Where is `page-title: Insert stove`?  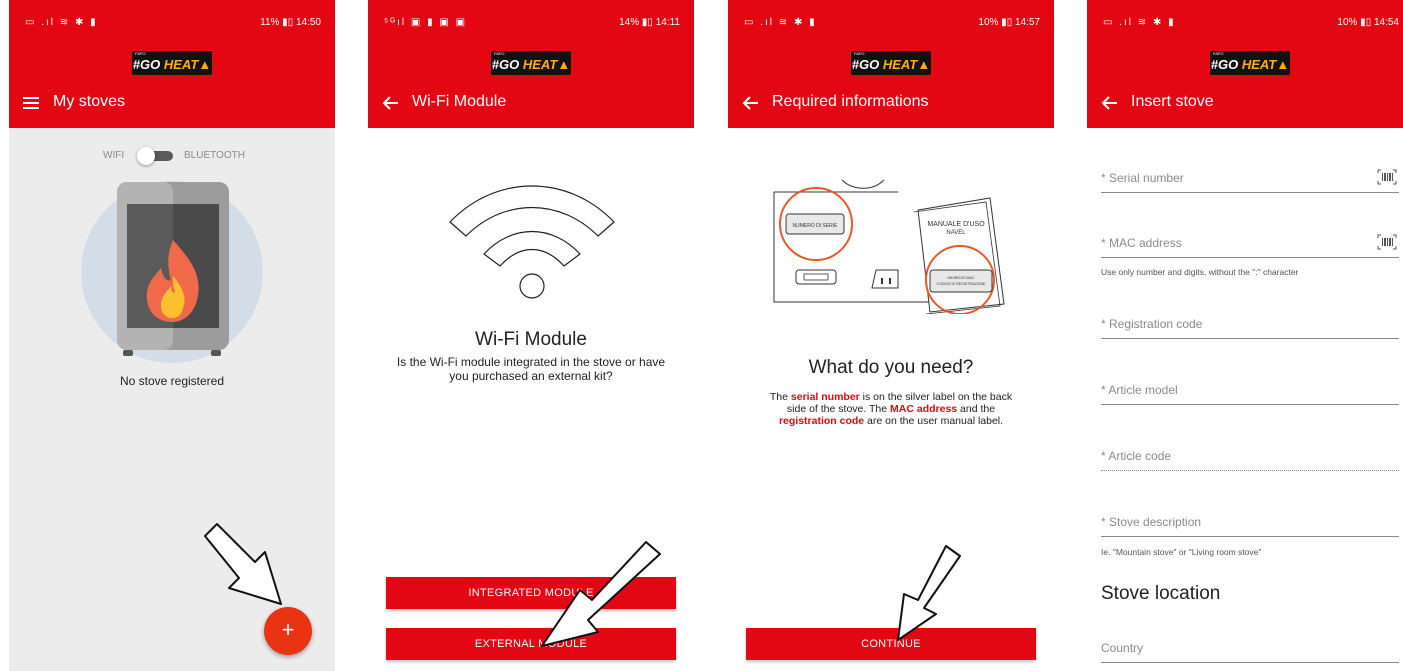
page-title: Insert stove is located at coordinates (1172, 101).